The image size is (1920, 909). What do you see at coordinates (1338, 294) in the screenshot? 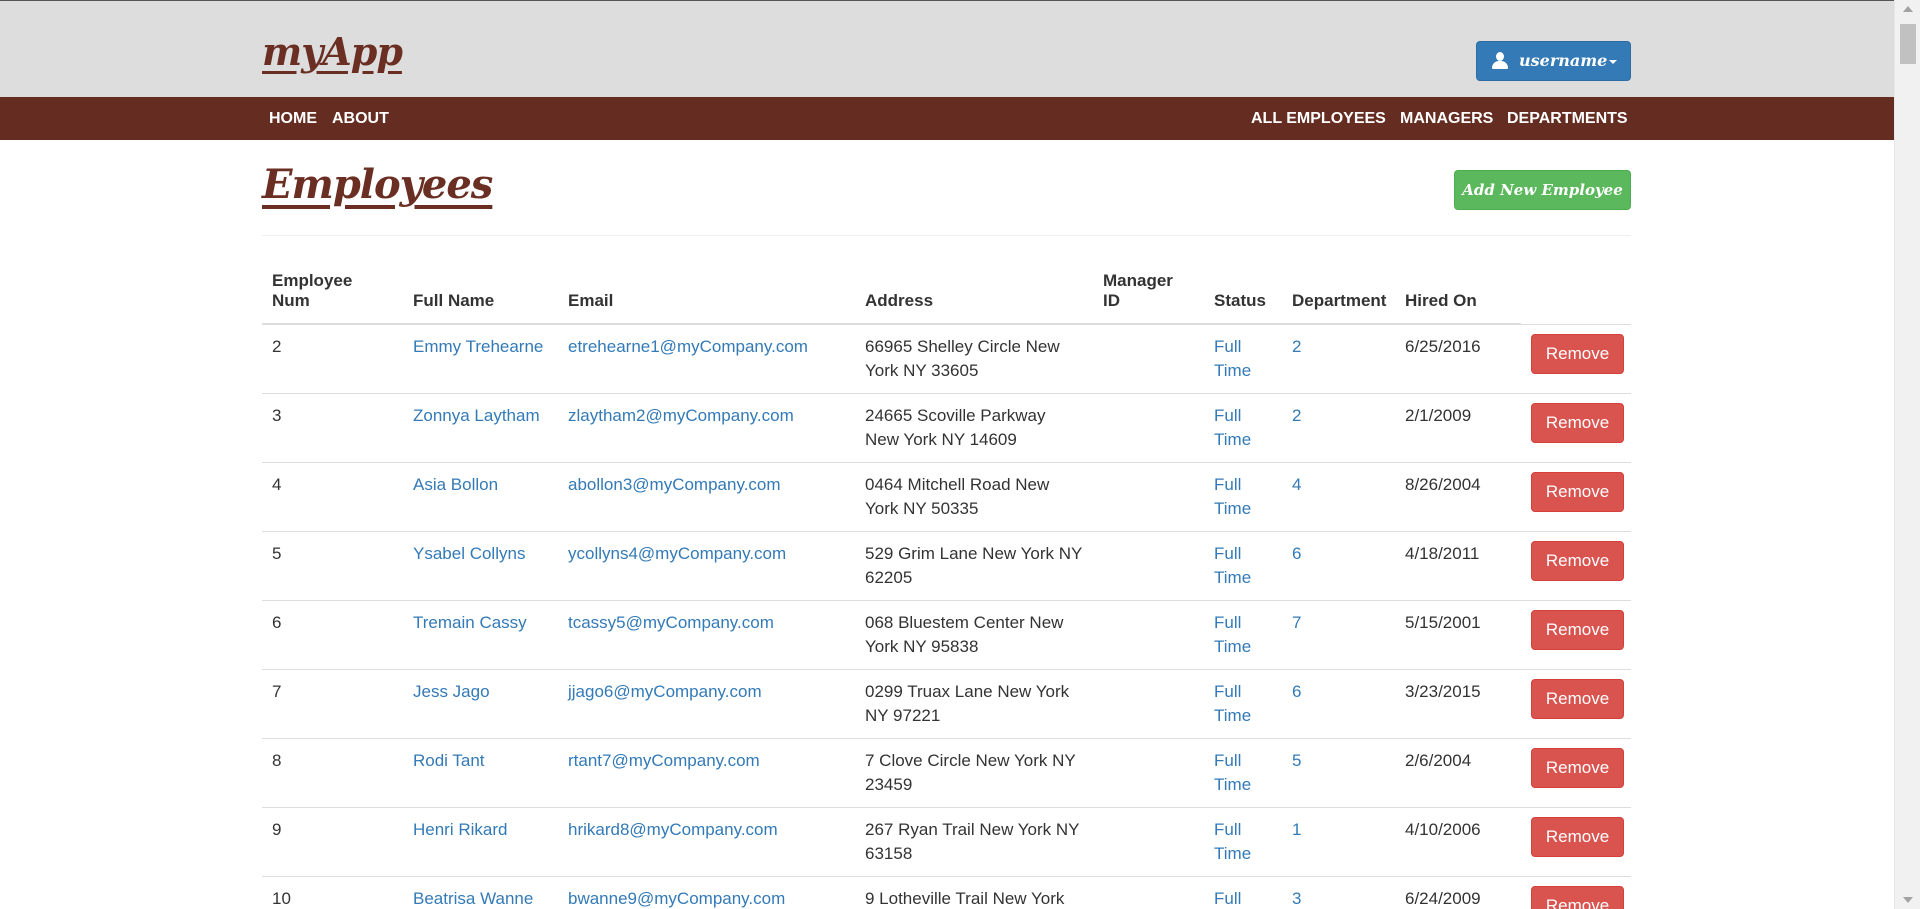
I see `column-header-department: Department` at bounding box center [1338, 294].